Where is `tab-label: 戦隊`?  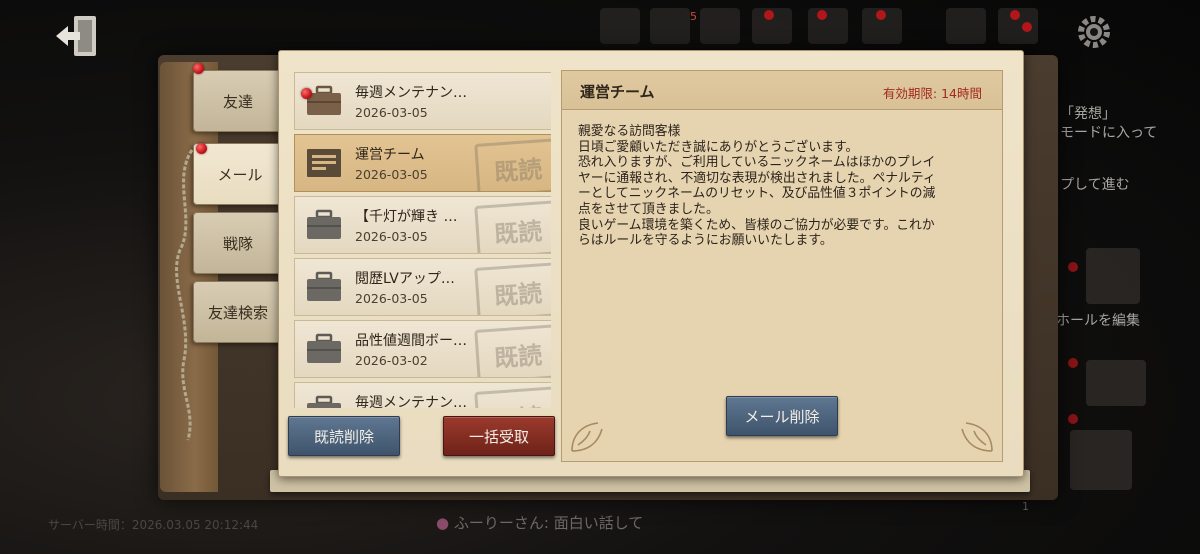 tab-label: 戦隊 is located at coordinates (237, 243).